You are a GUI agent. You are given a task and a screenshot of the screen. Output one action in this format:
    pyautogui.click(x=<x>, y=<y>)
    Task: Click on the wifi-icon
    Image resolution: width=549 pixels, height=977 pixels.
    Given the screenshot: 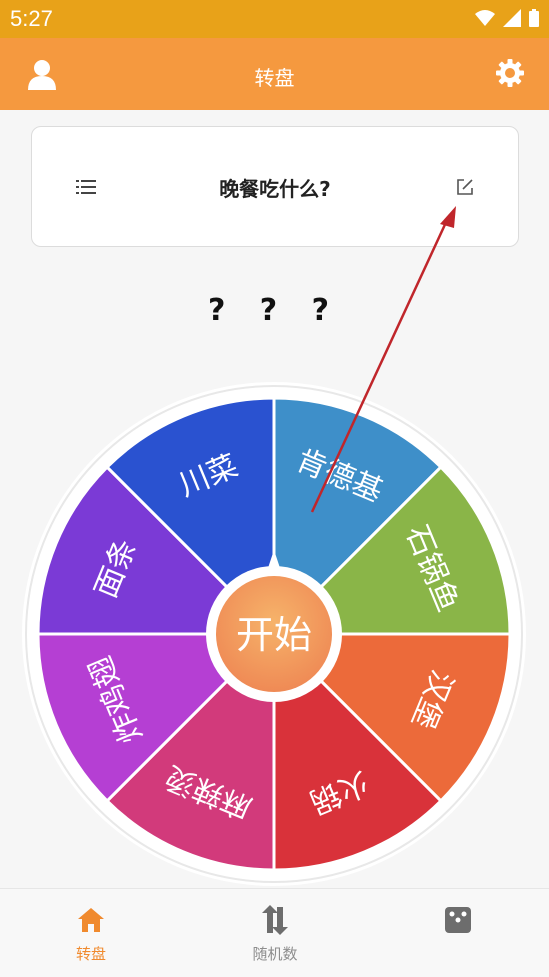 What is the action you would take?
    pyautogui.click(x=485, y=18)
    